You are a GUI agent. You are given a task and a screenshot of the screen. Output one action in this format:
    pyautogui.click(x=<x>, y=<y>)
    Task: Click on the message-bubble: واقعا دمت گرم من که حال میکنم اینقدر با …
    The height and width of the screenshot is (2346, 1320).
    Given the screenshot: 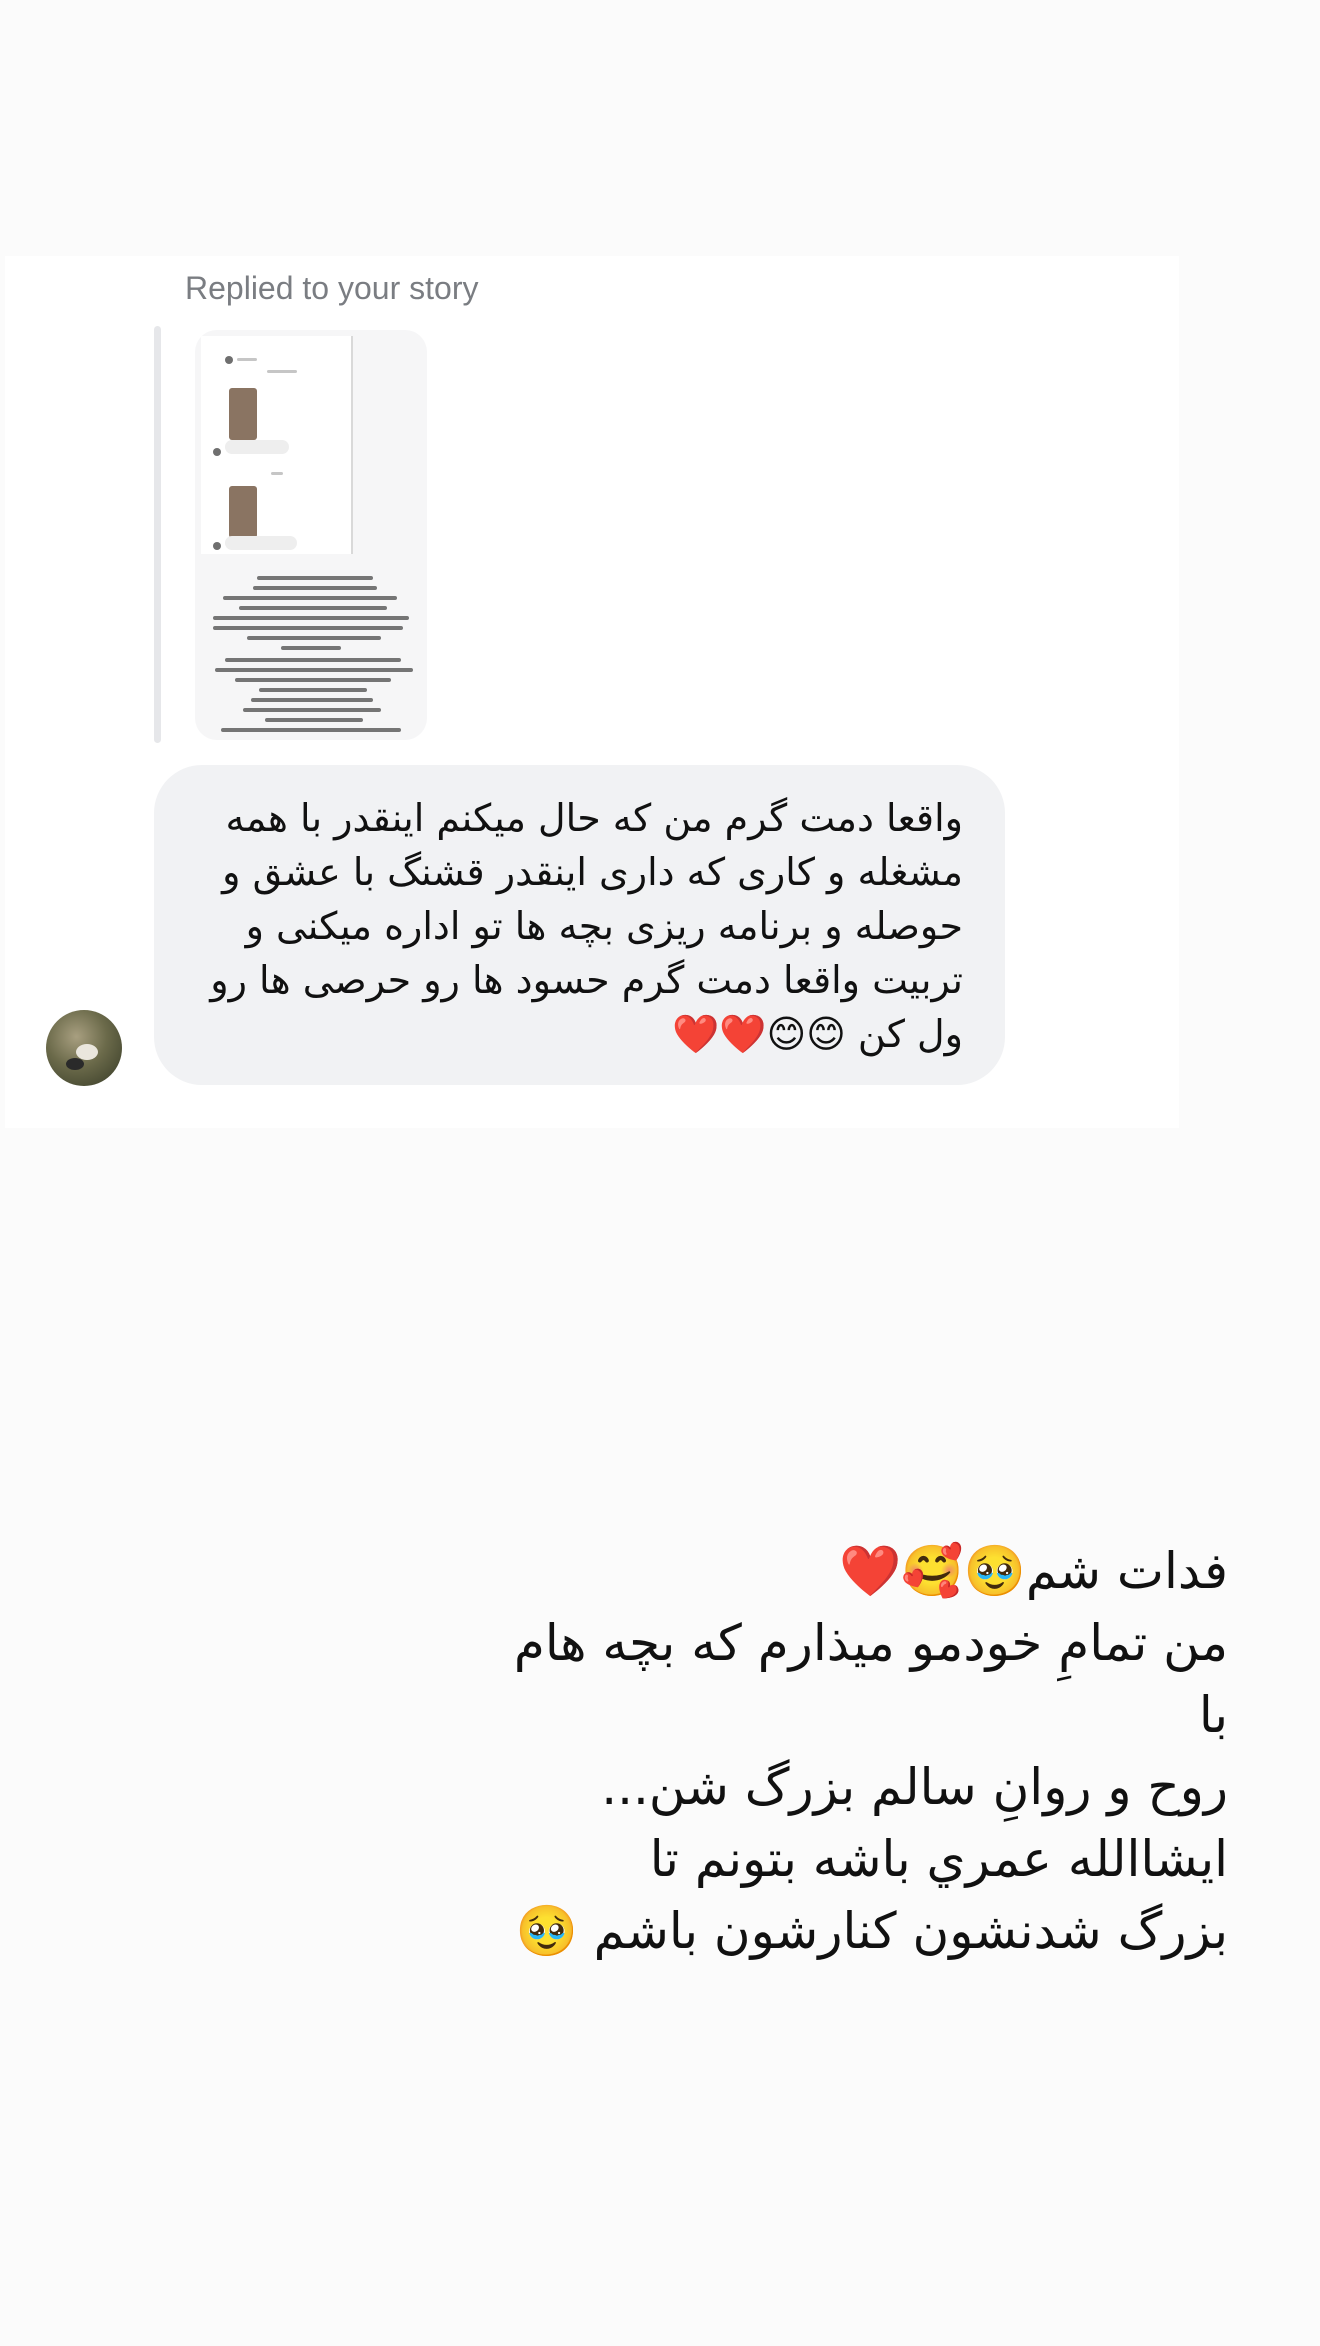 What is the action you would take?
    pyautogui.click(x=579, y=925)
    